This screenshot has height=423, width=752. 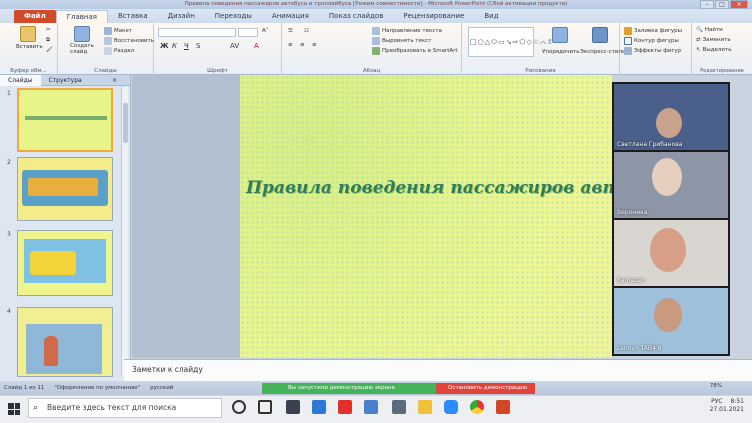 I want to click on italic-icon: К, so click(x=174, y=46).